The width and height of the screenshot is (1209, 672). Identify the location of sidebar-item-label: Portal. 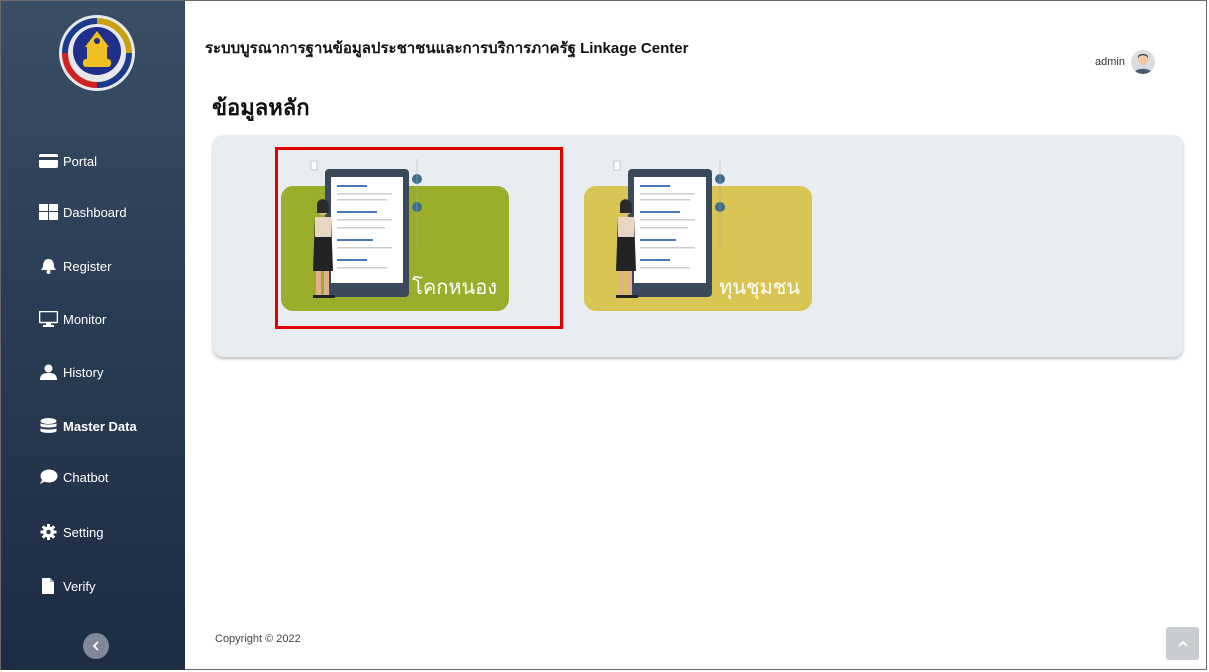
(80, 161).